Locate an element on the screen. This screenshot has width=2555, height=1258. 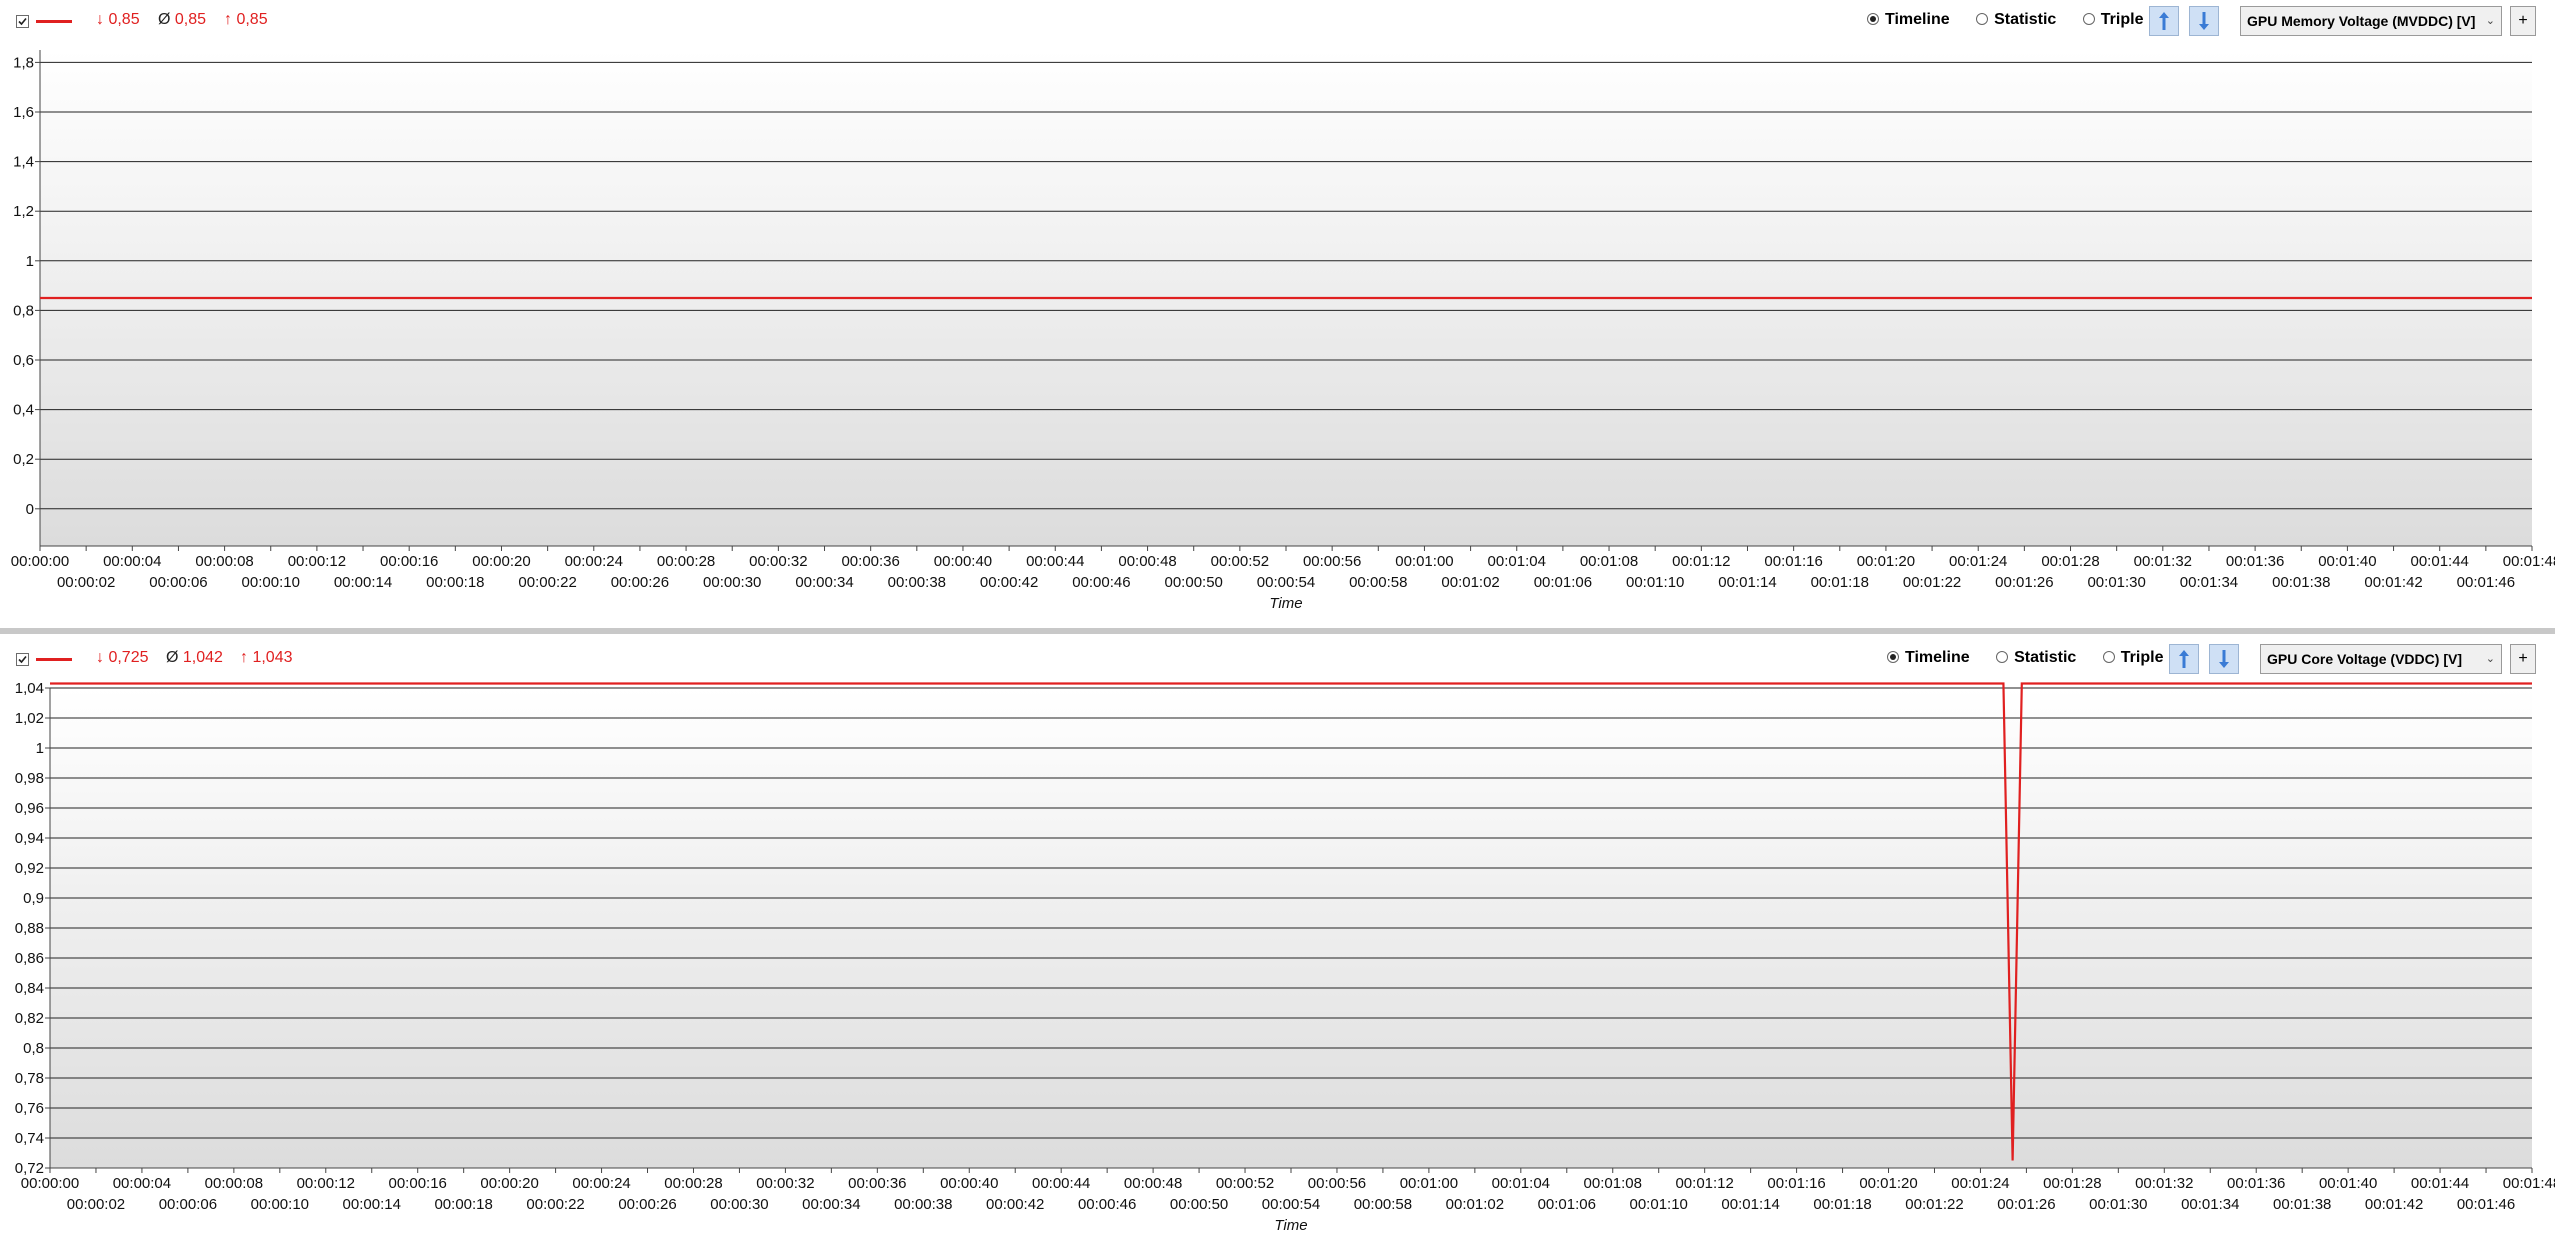
x-tick-label: 00:01:44 is located at coordinates (2440, 561).